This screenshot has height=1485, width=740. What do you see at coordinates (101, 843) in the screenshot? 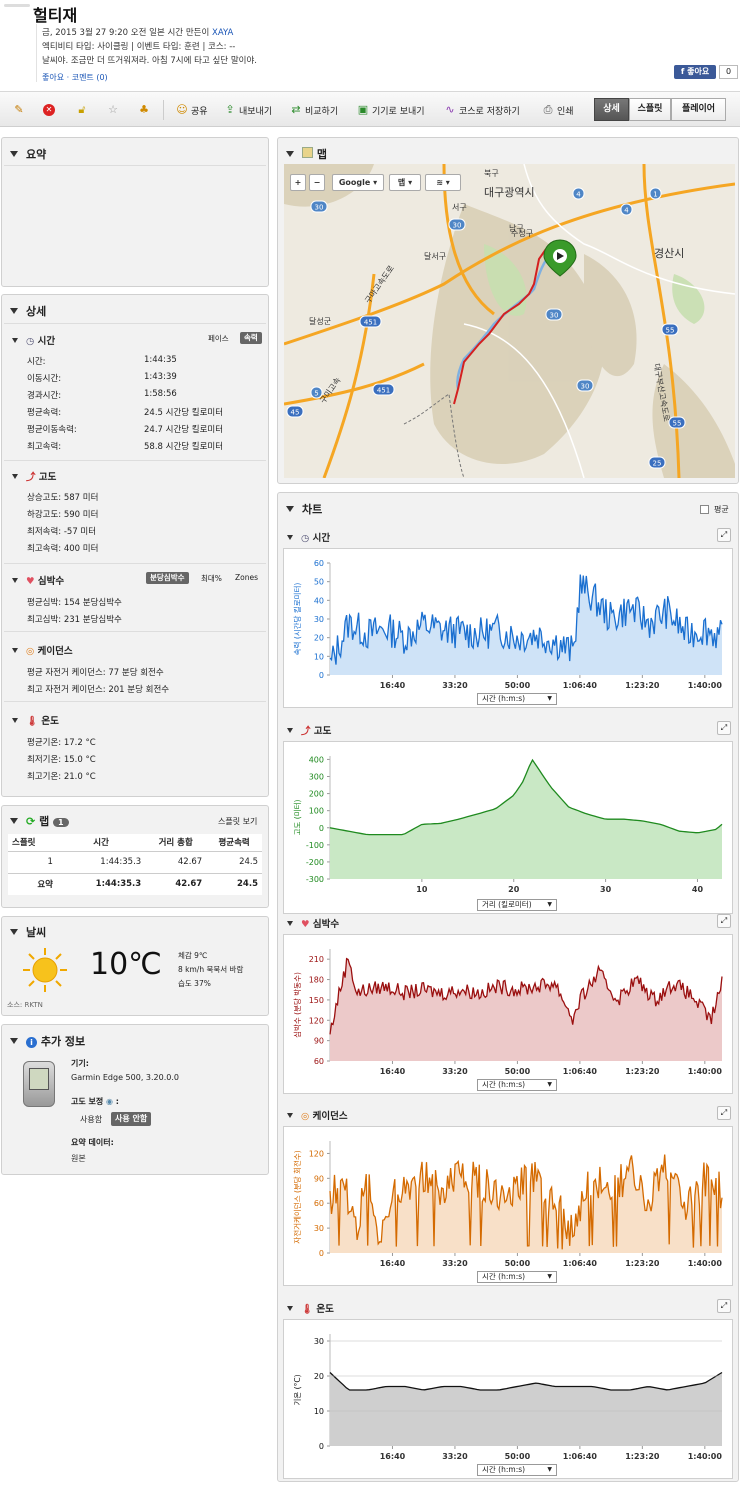
I see `col-time: 시간` at bounding box center [101, 843].